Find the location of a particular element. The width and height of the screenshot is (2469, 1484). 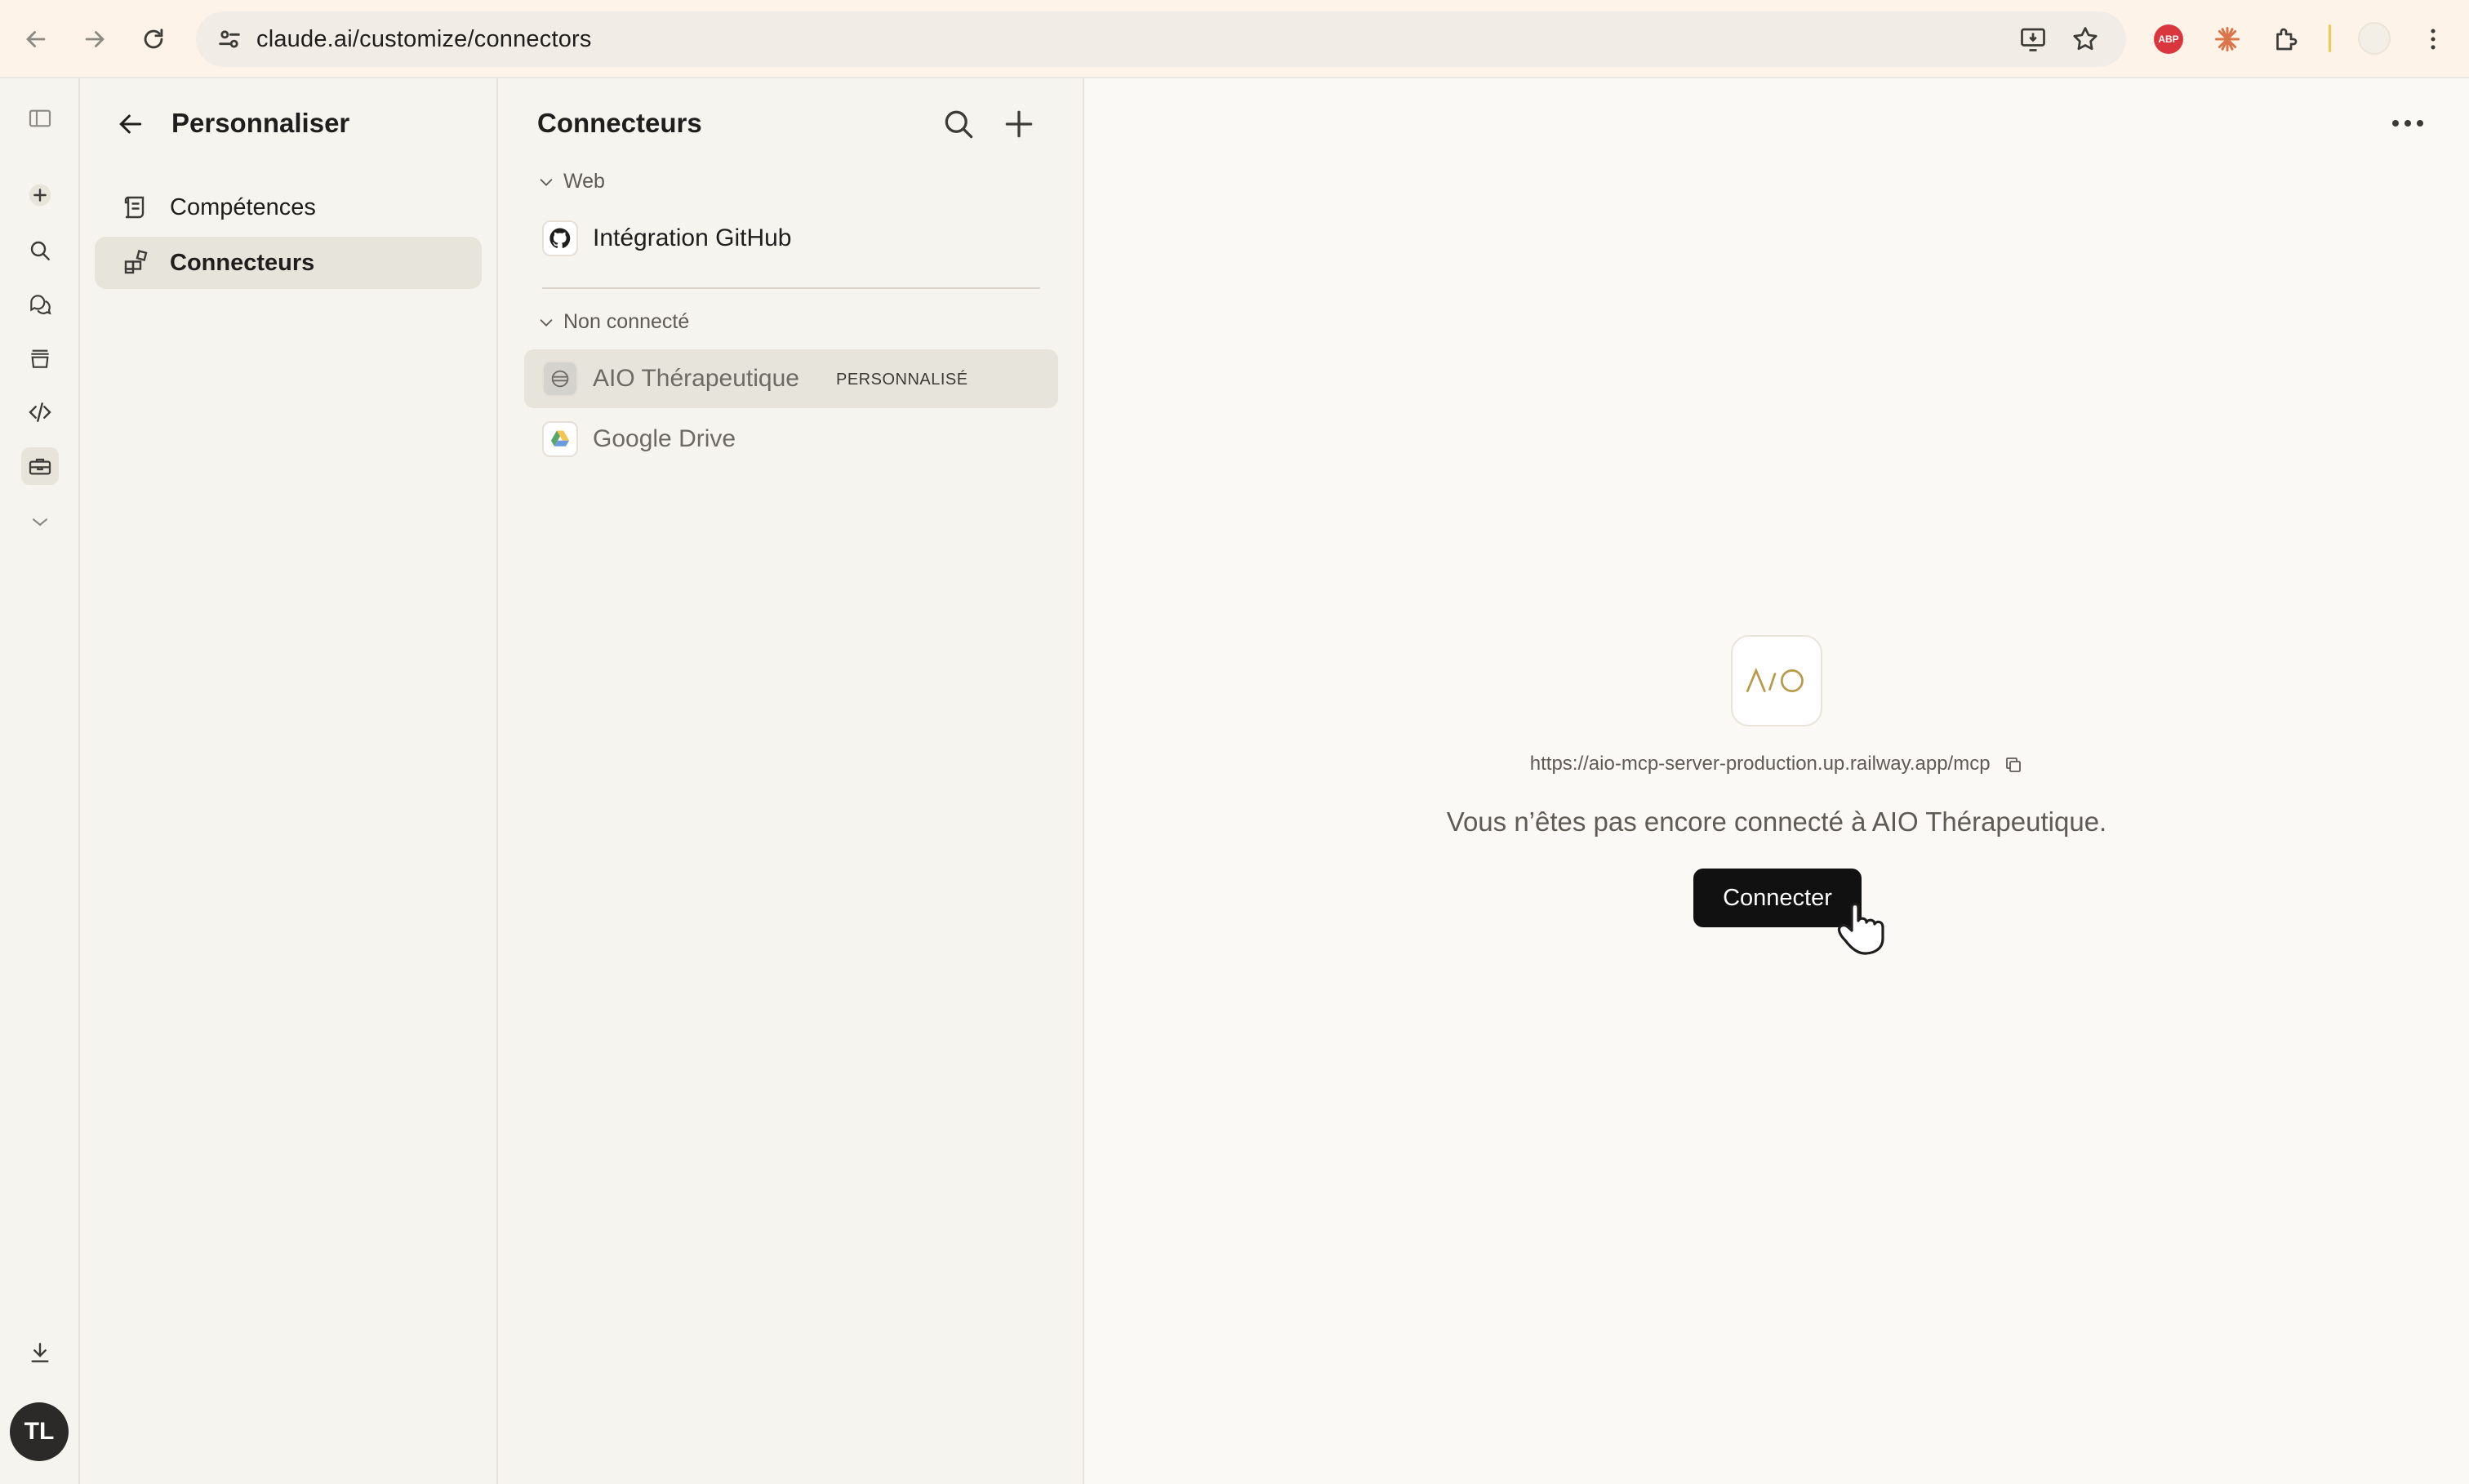

connector-google-drive: Google Drive is located at coordinates (791, 439).